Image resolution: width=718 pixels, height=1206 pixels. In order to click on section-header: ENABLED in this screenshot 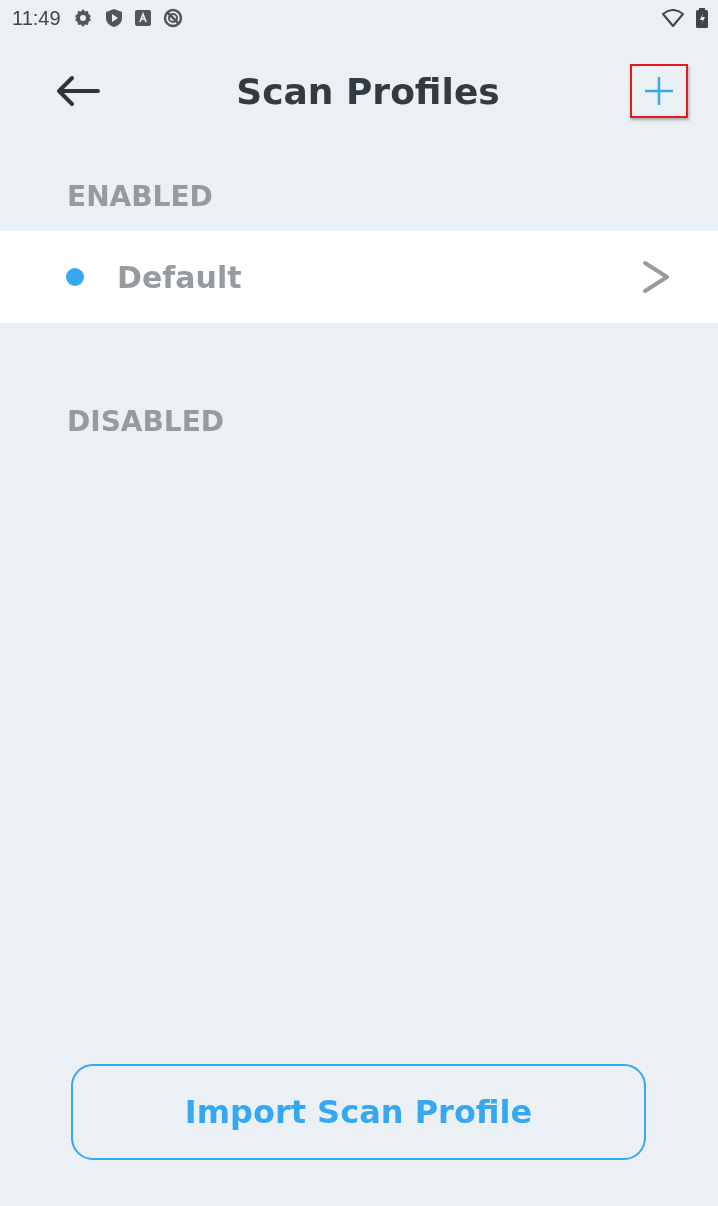, I will do `click(140, 197)`.